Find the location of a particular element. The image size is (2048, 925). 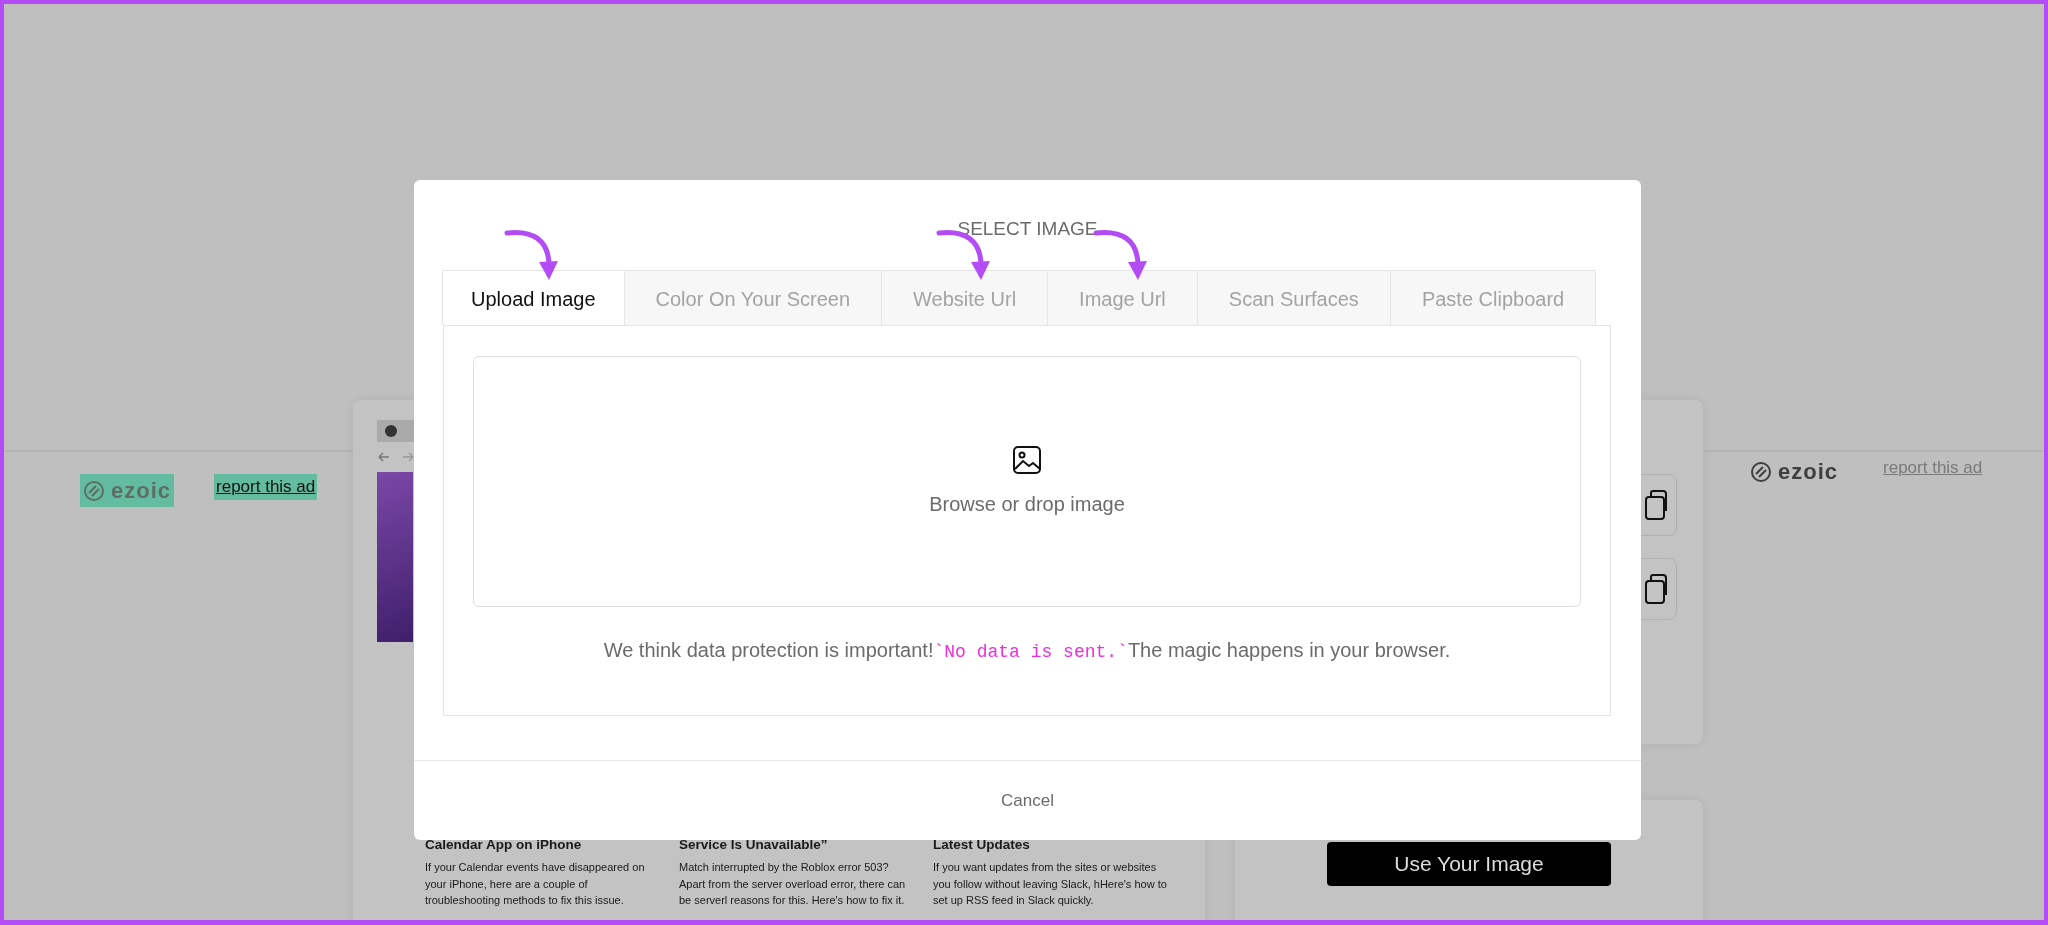

tab: Upload Image is located at coordinates (533, 297).